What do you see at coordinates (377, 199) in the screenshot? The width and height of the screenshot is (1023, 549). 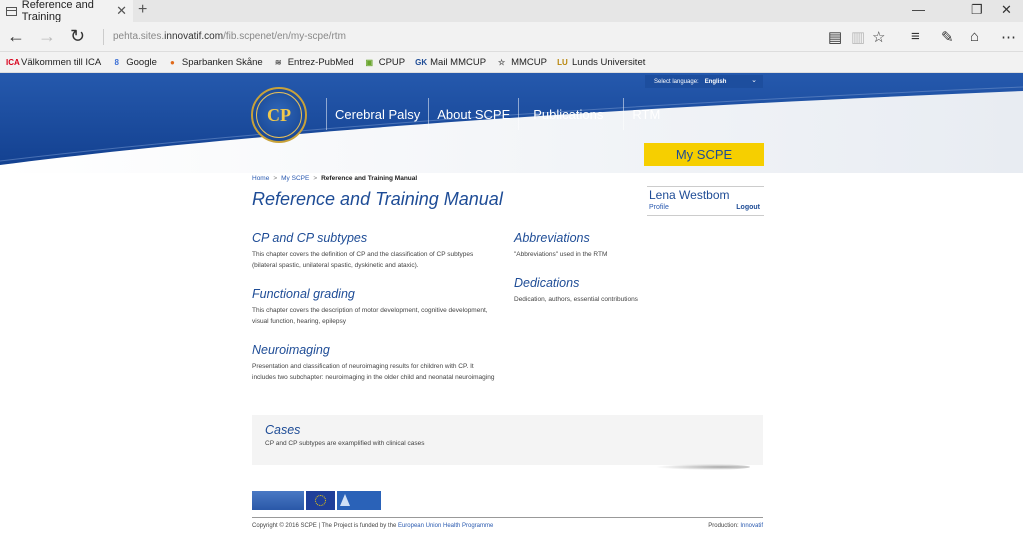 I see `page-title: Reference and Training Manual` at bounding box center [377, 199].